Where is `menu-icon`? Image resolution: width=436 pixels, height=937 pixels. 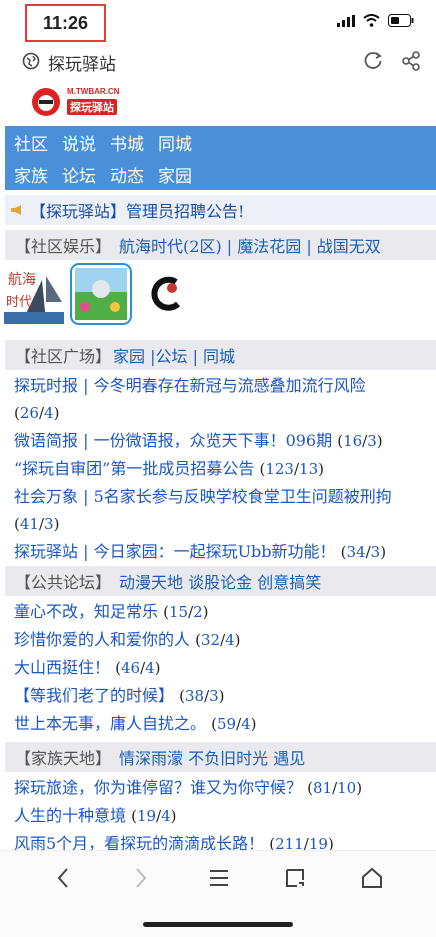
menu-icon is located at coordinates (219, 878).